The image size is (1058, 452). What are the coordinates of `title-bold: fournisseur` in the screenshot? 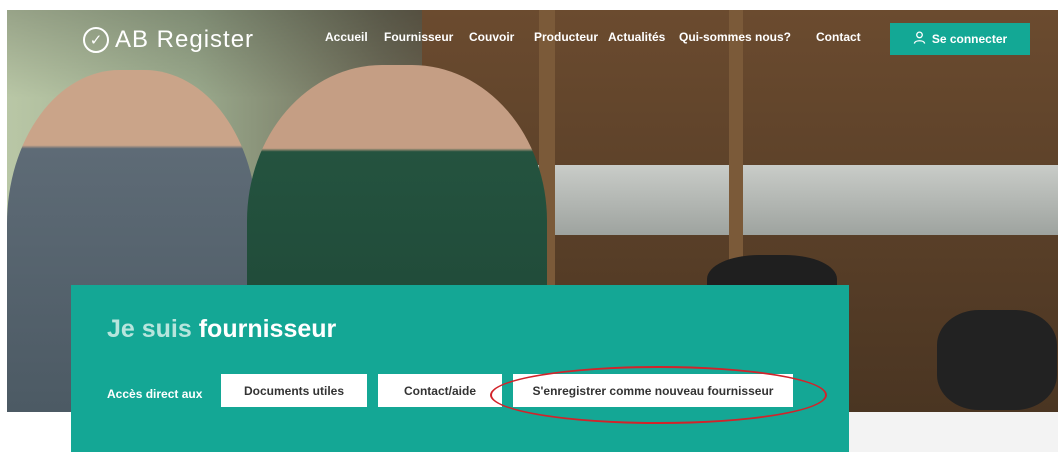 It's located at (267, 329).